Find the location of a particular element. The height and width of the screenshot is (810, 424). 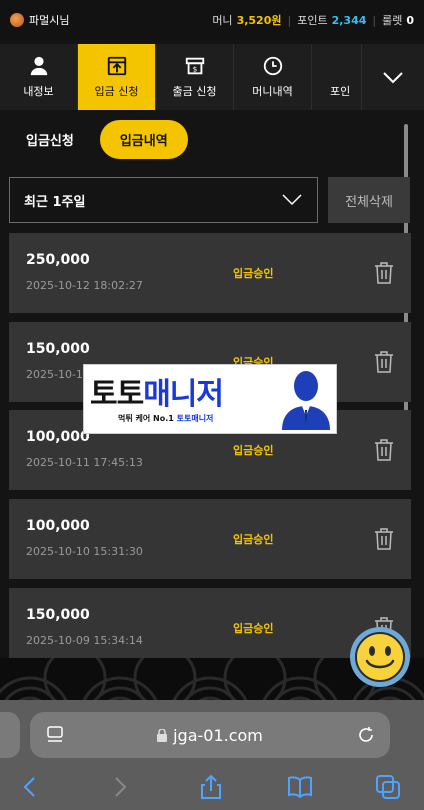

nav-money-history: 머니내역 is located at coordinates (273, 77).